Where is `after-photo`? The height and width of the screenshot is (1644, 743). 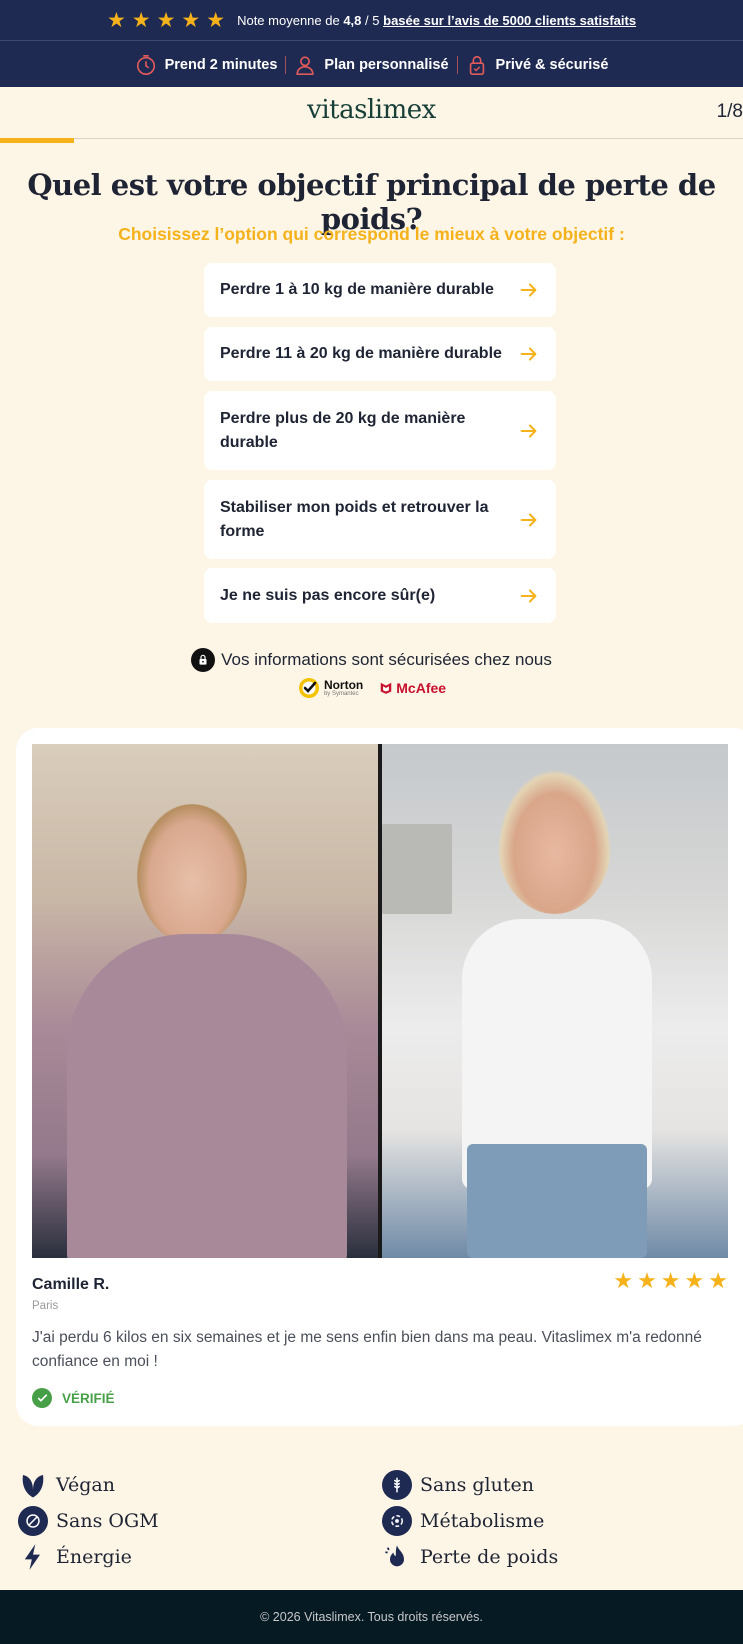
after-photo is located at coordinates (555, 1001).